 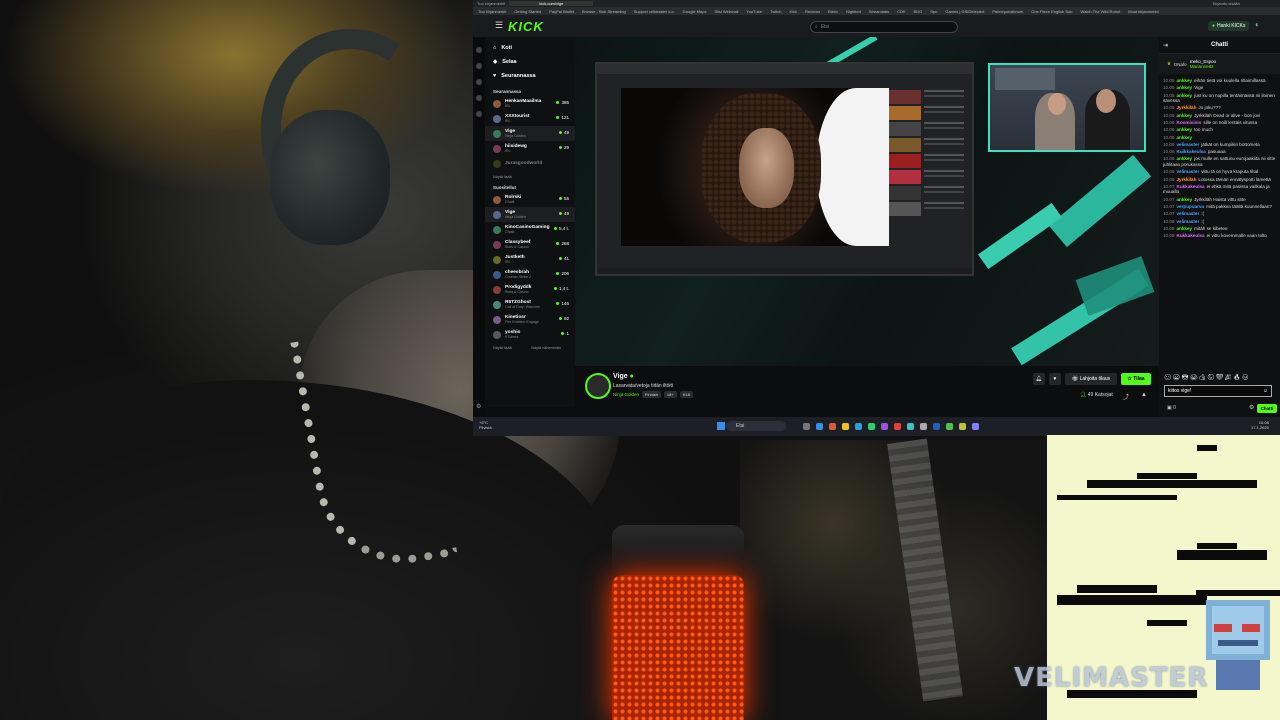 I want to click on profile-icon: ◐, so click(x=1257, y=24).